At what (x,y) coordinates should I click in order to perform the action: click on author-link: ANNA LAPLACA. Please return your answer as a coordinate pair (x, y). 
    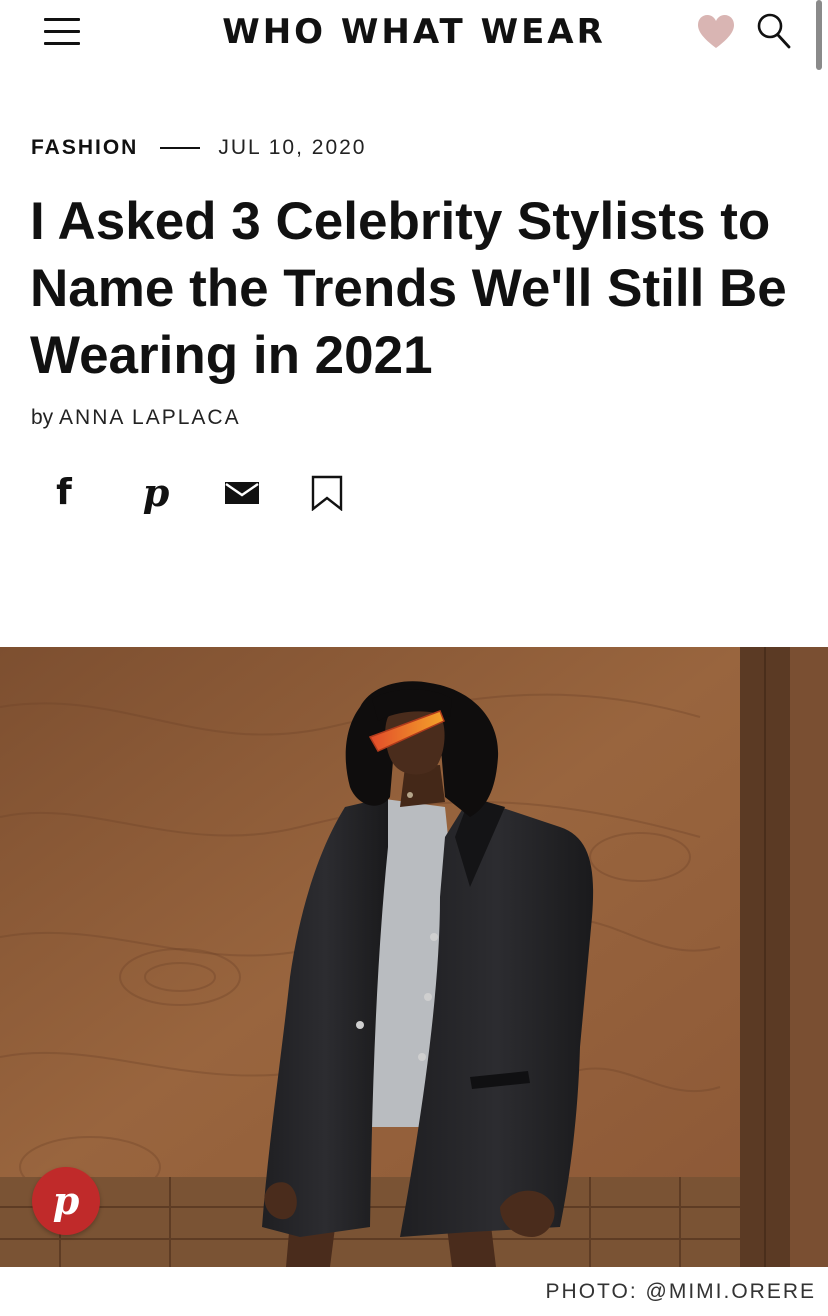
    Looking at the image, I should click on (150, 417).